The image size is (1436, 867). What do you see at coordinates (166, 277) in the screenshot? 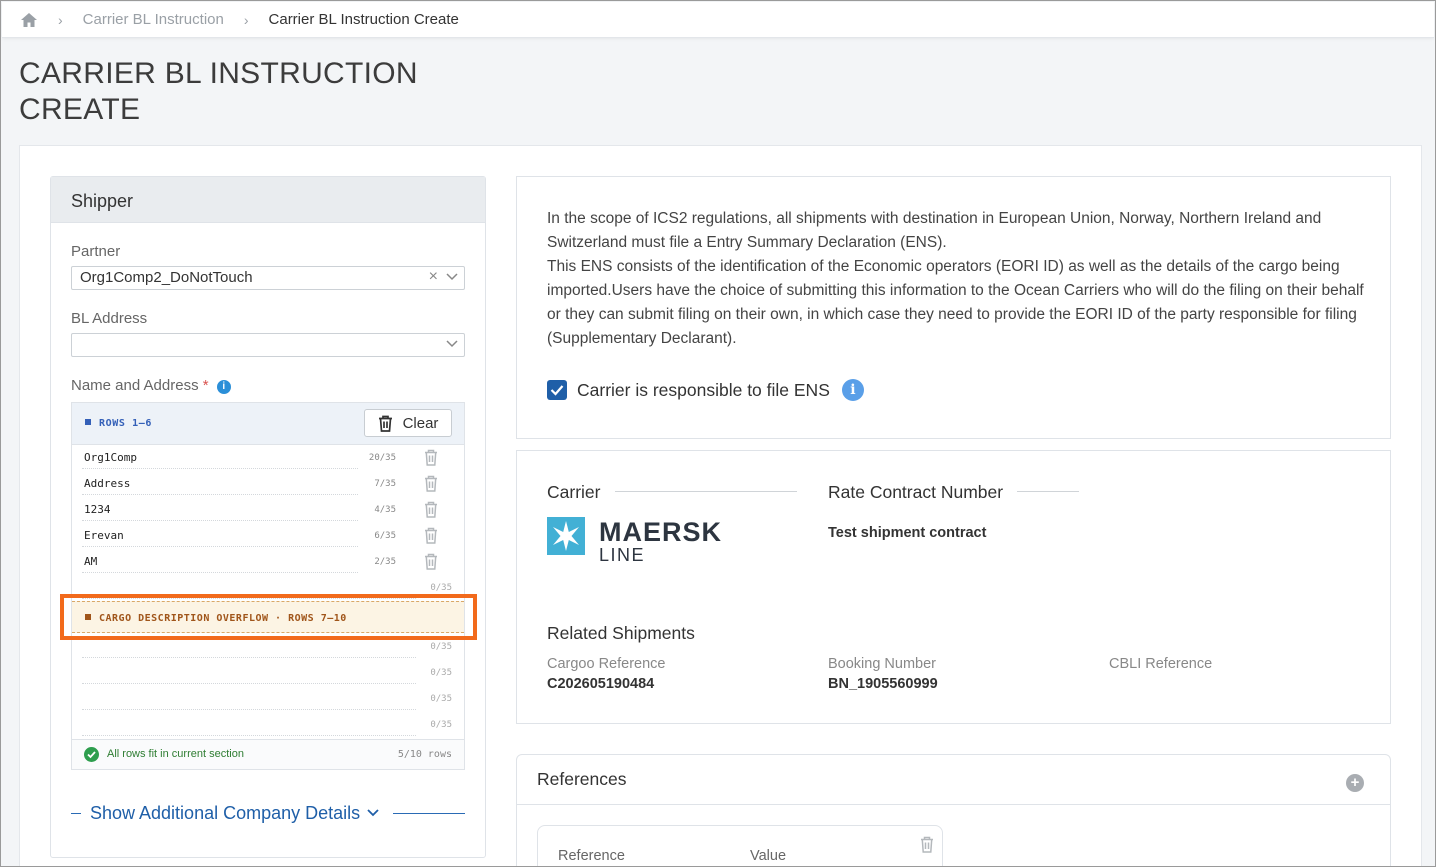
I see `partner-value: Org1Comp2_DoNotTouch` at bounding box center [166, 277].